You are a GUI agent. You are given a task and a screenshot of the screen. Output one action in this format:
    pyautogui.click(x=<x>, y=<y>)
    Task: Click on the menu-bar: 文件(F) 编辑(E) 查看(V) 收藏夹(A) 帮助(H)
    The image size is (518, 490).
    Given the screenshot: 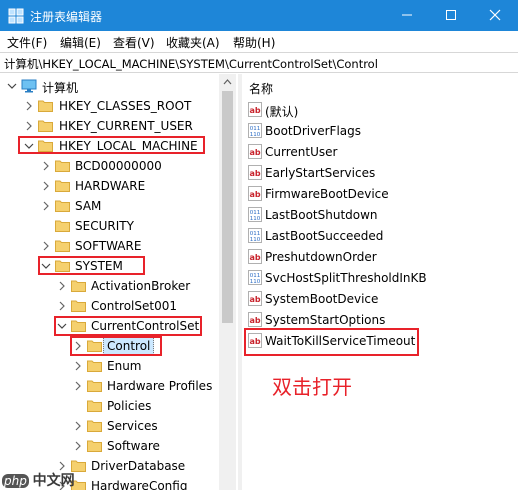 What is the action you would take?
    pyautogui.click(x=259, y=41)
    